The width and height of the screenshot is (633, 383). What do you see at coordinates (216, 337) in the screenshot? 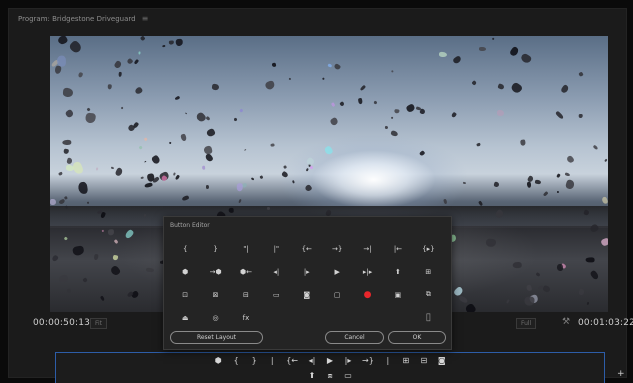
I see `reset-layout-button: Reset Layout` at bounding box center [216, 337].